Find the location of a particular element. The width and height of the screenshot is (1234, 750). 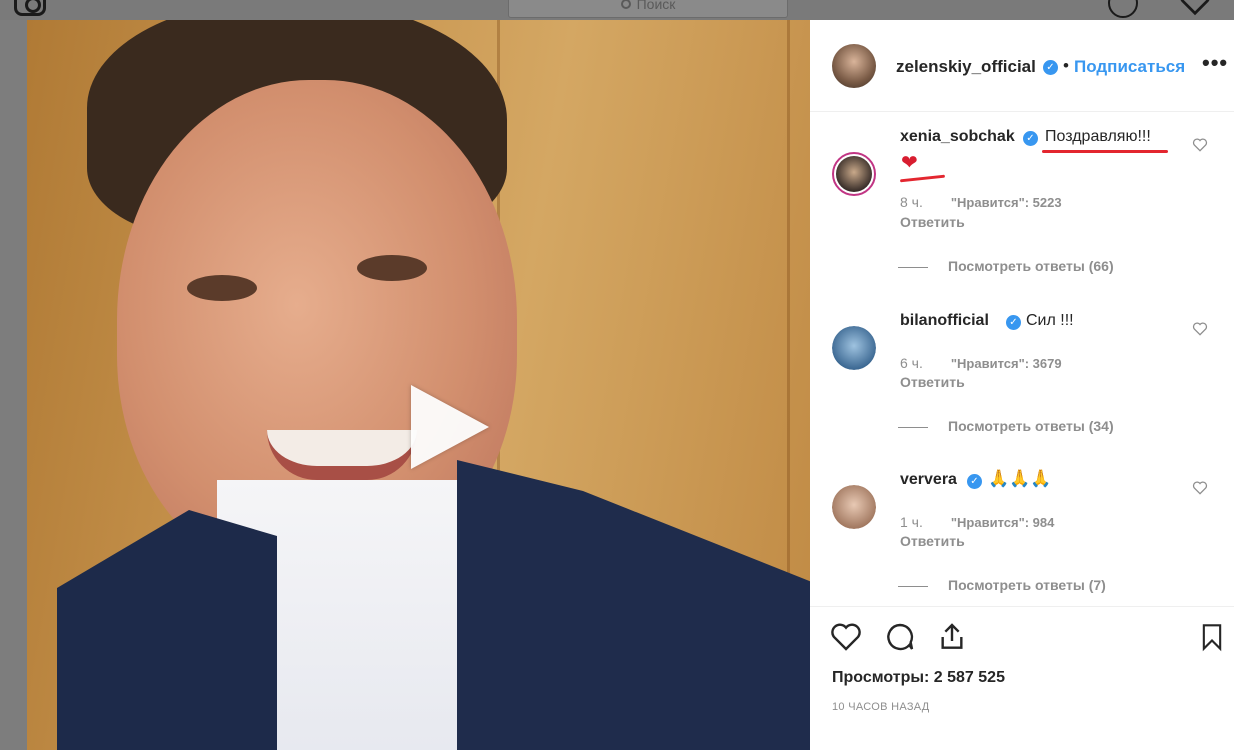

comment-text: Поздравляю!!! is located at coordinates (1098, 136).